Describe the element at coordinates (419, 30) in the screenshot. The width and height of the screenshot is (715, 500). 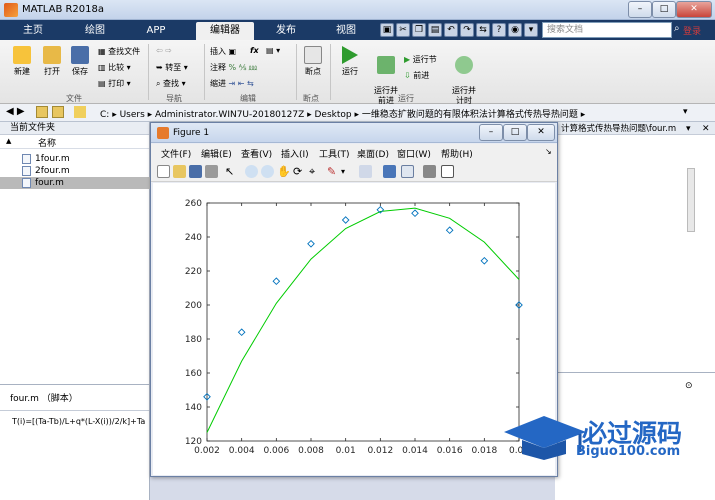
I see `copy-quick-icon: ❐` at that location.